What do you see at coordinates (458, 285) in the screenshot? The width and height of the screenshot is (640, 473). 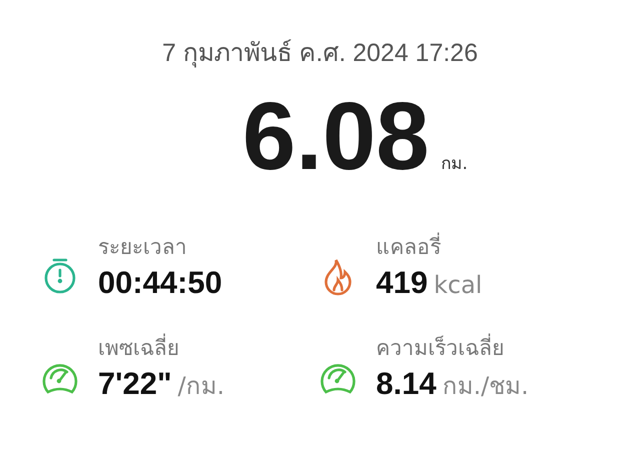 I see `stat-unit: kcal` at bounding box center [458, 285].